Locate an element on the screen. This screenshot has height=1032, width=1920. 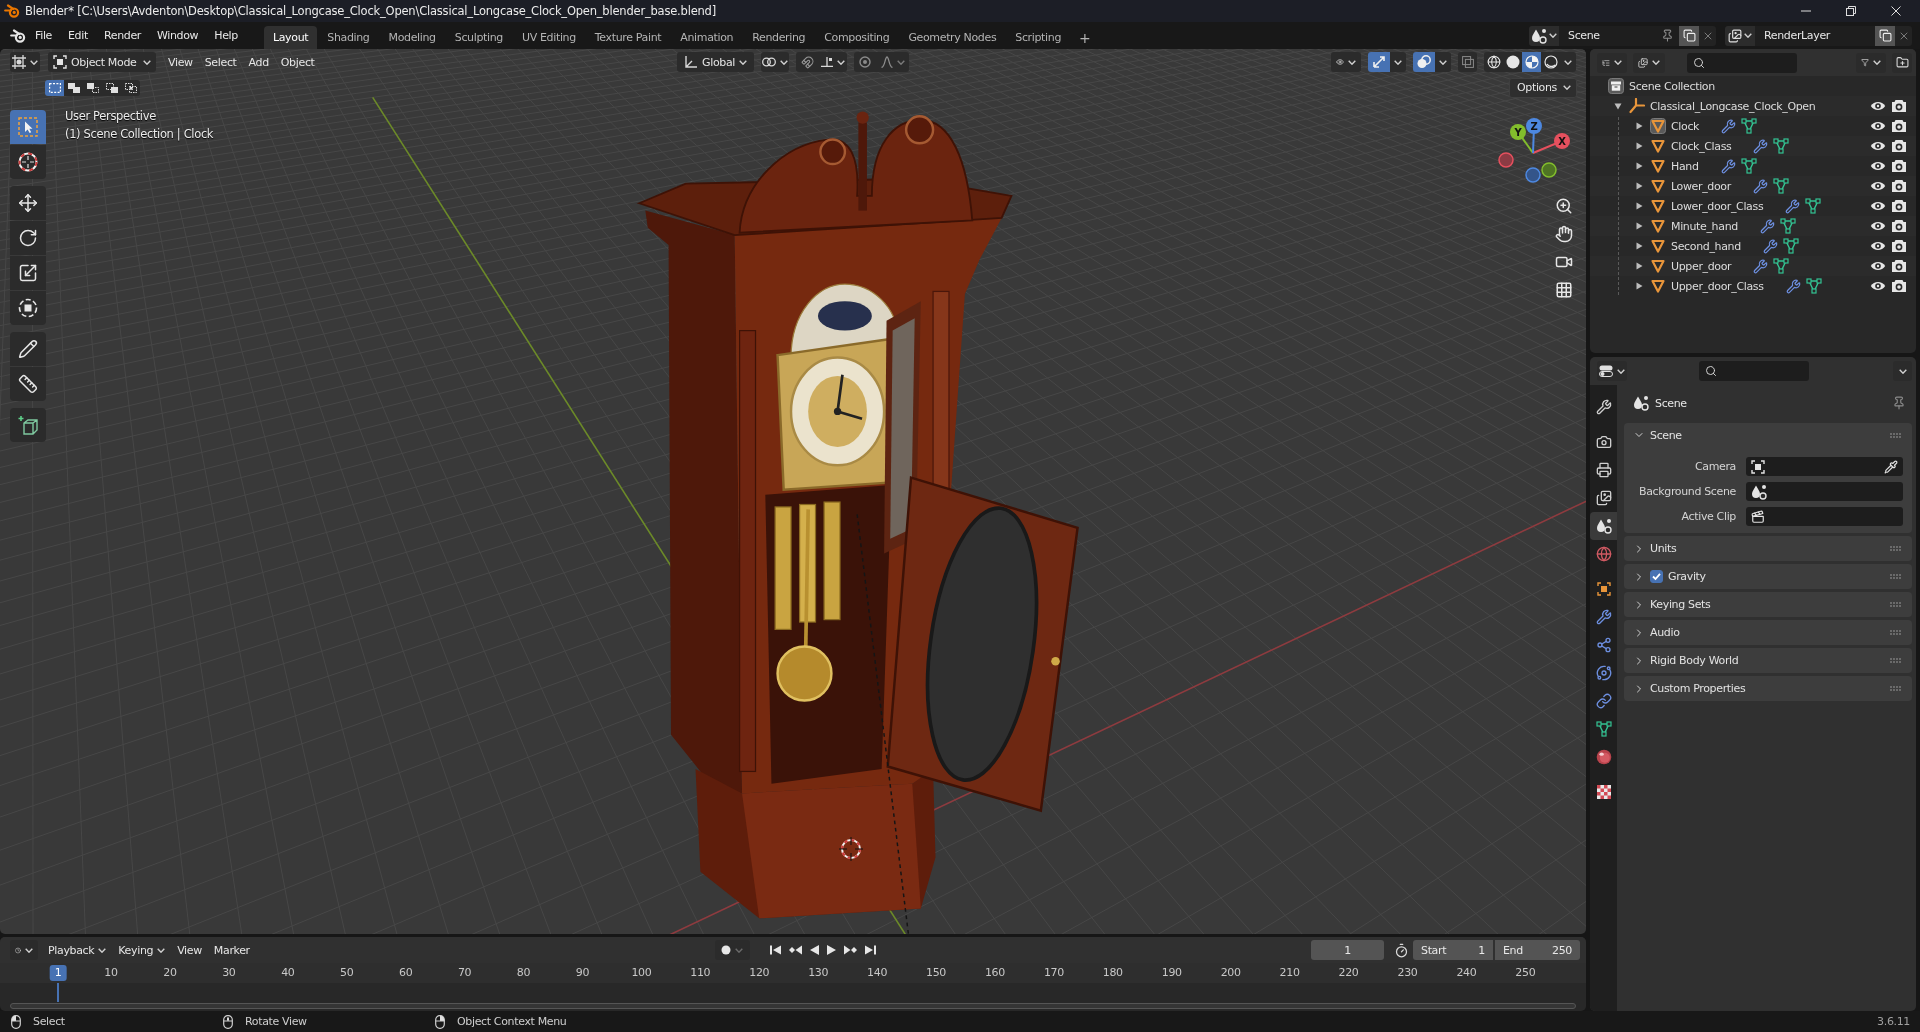
workspace-tab: Geometry Nodes is located at coordinates (952, 37).